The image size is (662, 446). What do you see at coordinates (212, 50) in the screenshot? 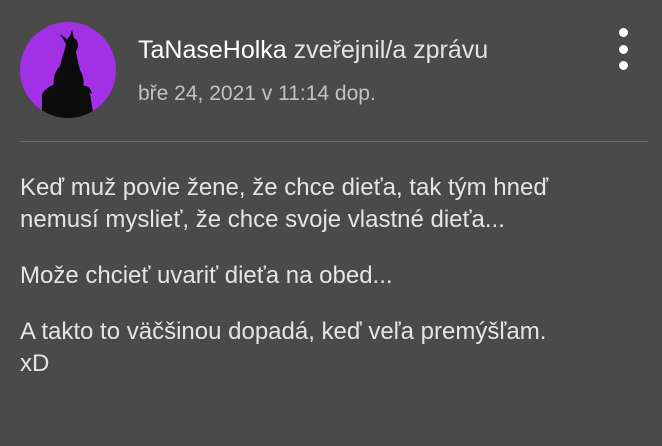
I see `author-name: TaNaseHolka` at bounding box center [212, 50].